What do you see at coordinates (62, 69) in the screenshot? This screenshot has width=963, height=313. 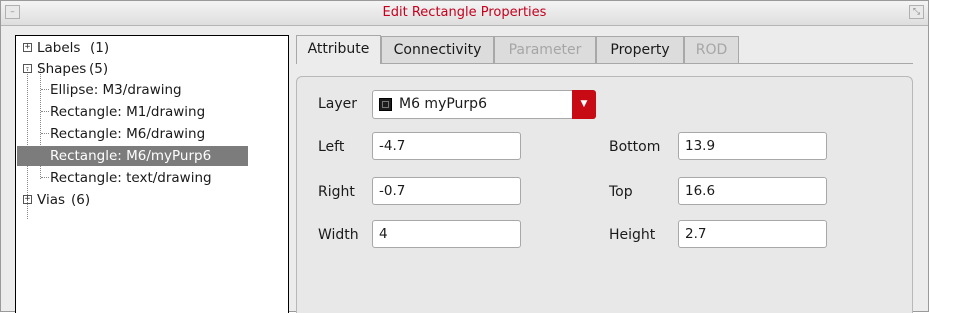 I see `tree-item-label: Shapes` at bounding box center [62, 69].